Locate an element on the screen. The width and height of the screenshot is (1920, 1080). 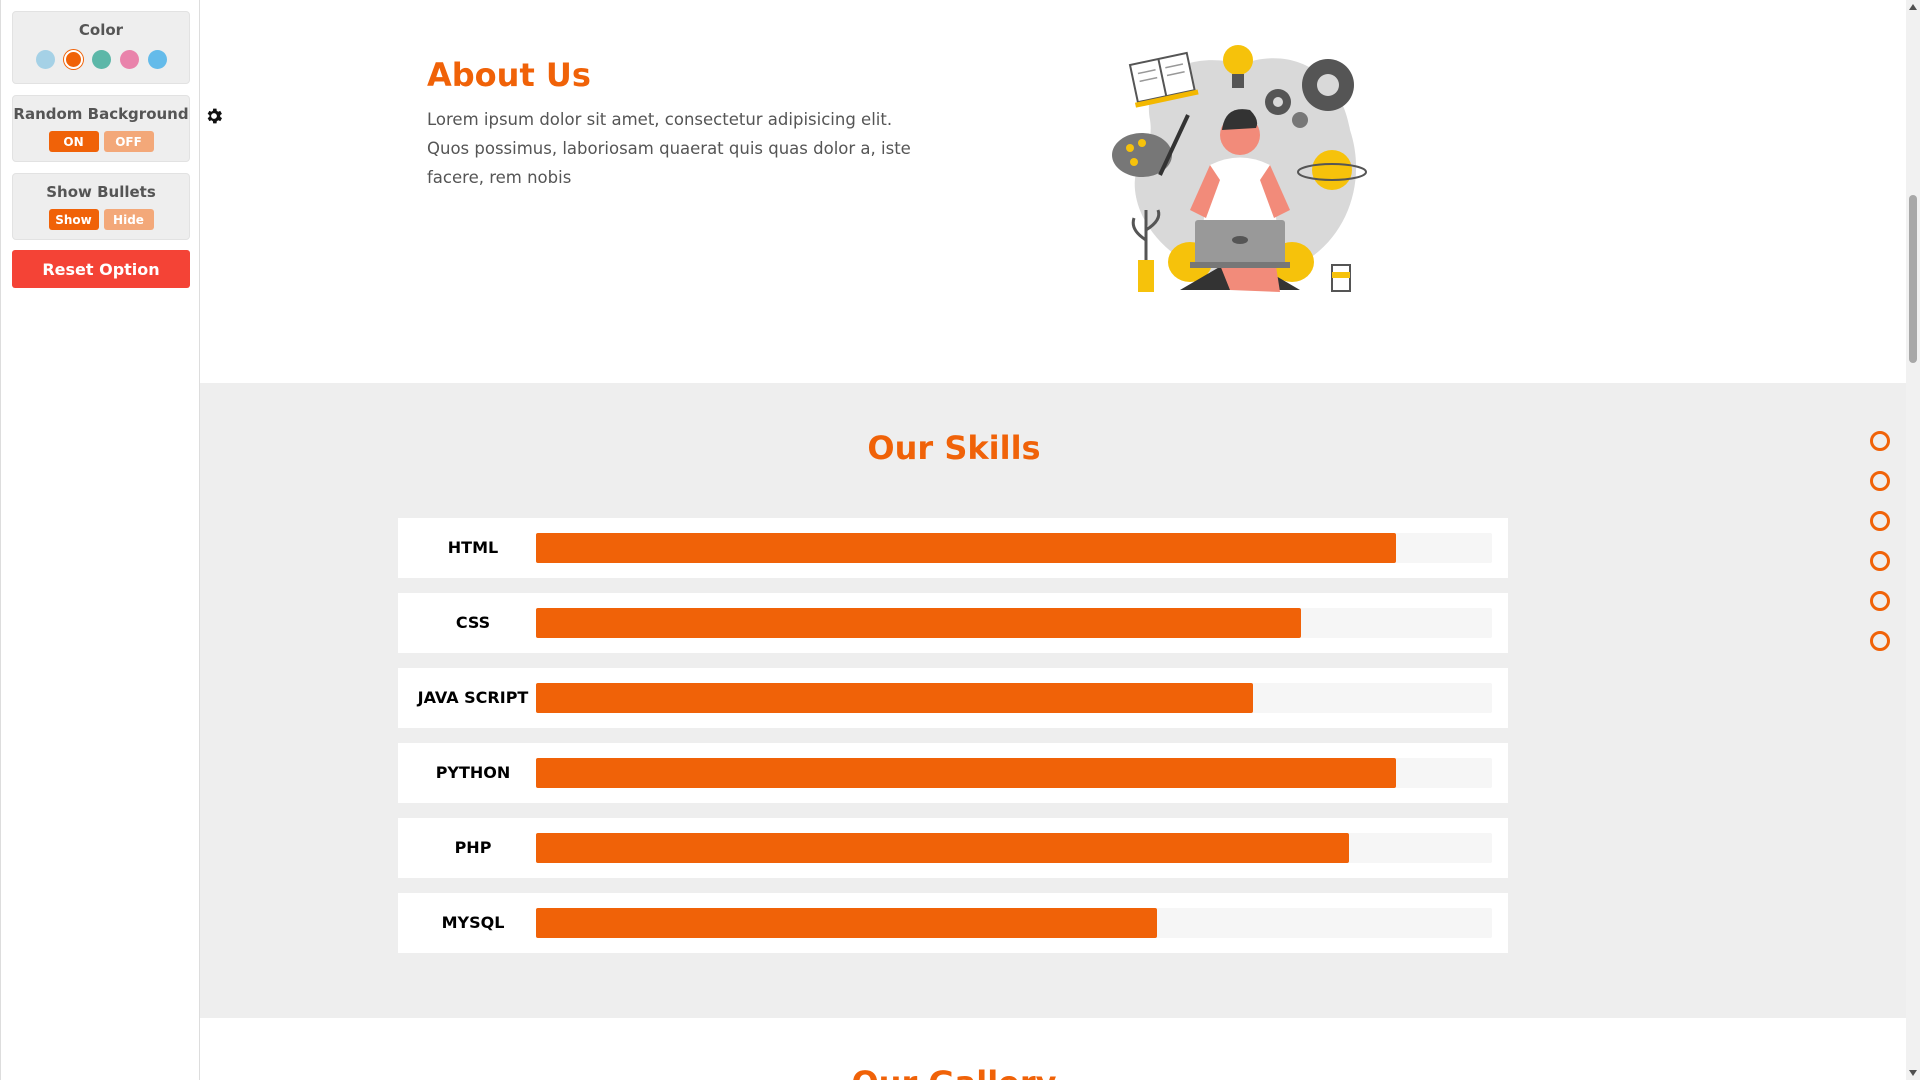
color-swatches is located at coordinates (101, 59).